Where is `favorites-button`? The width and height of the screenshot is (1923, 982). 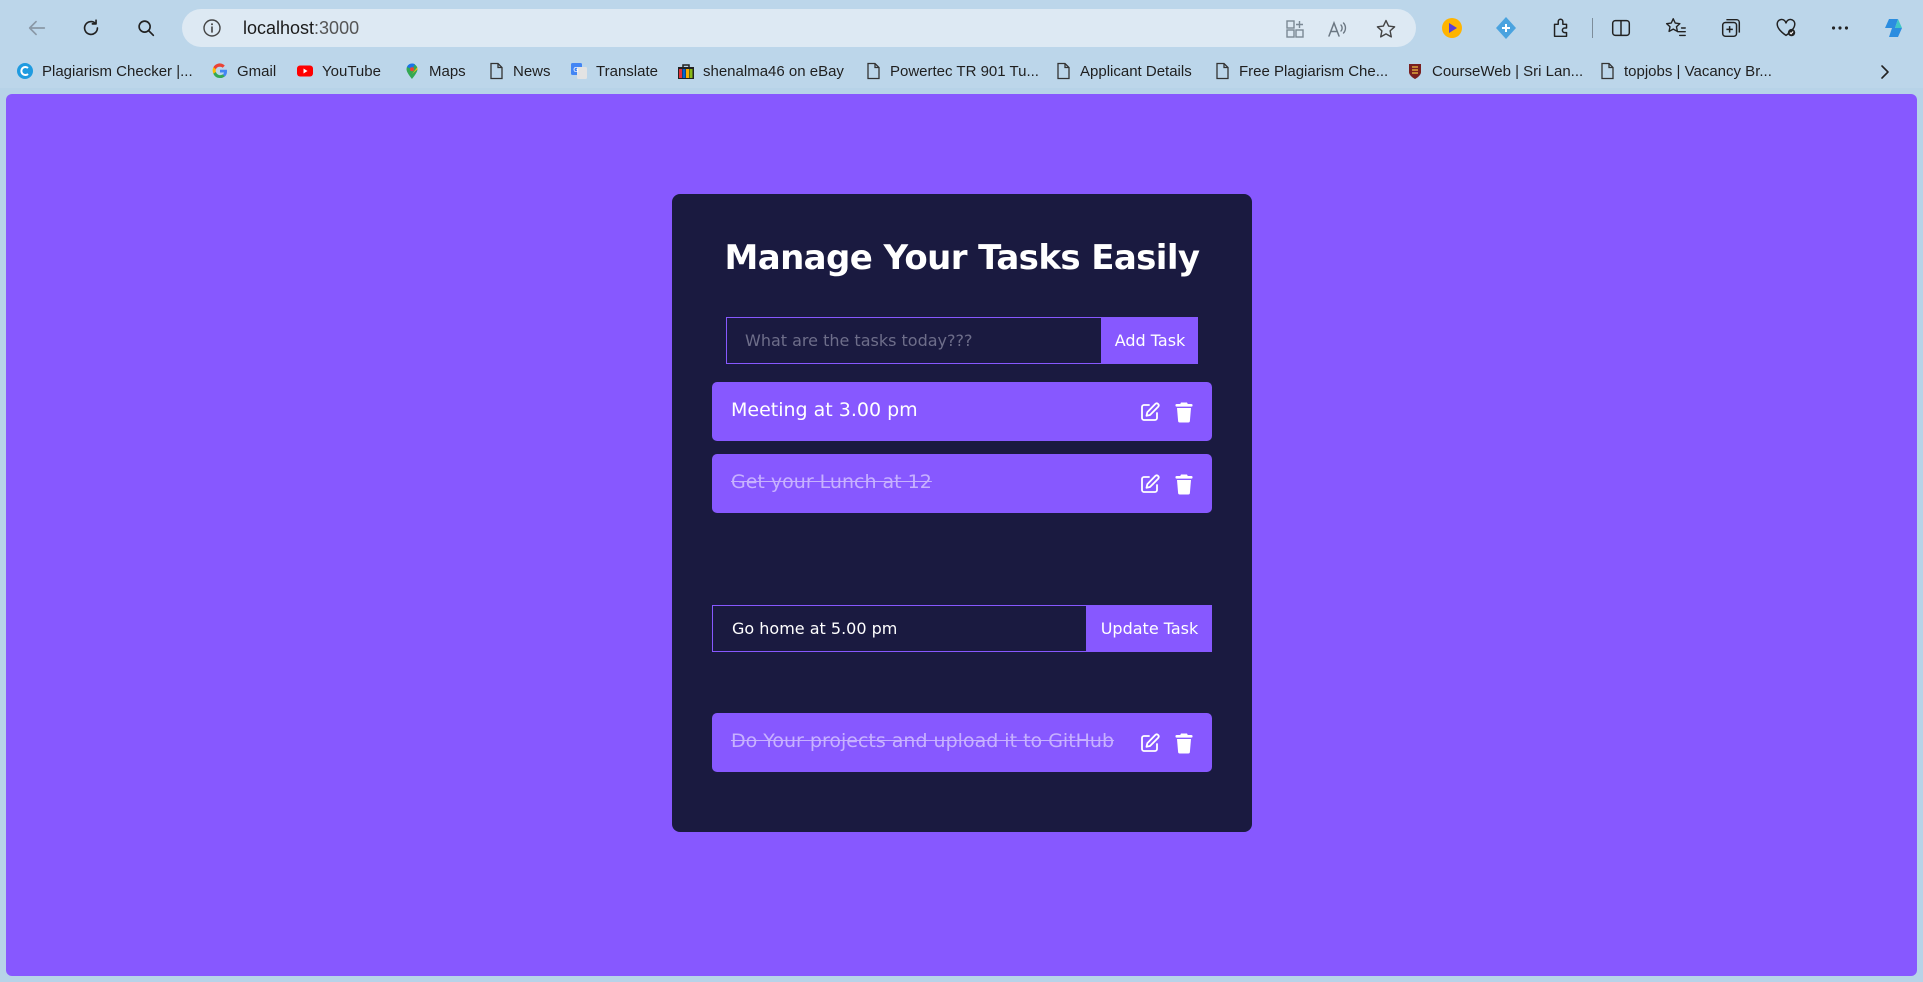
favorites-button is located at coordinates (1676, 28).